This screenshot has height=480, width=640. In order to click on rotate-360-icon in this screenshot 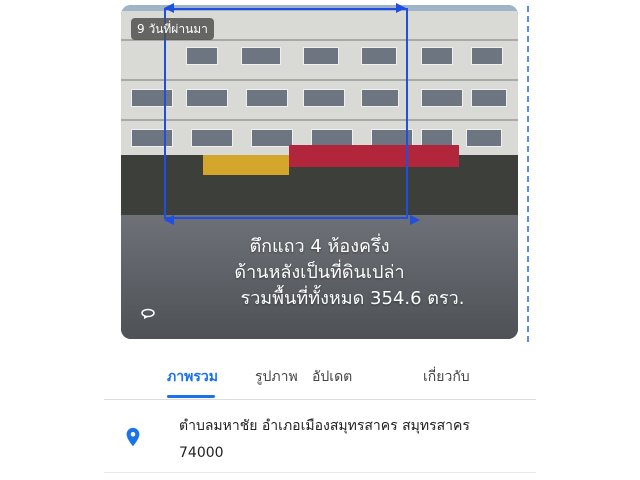, I will do `click(148, 313)`.